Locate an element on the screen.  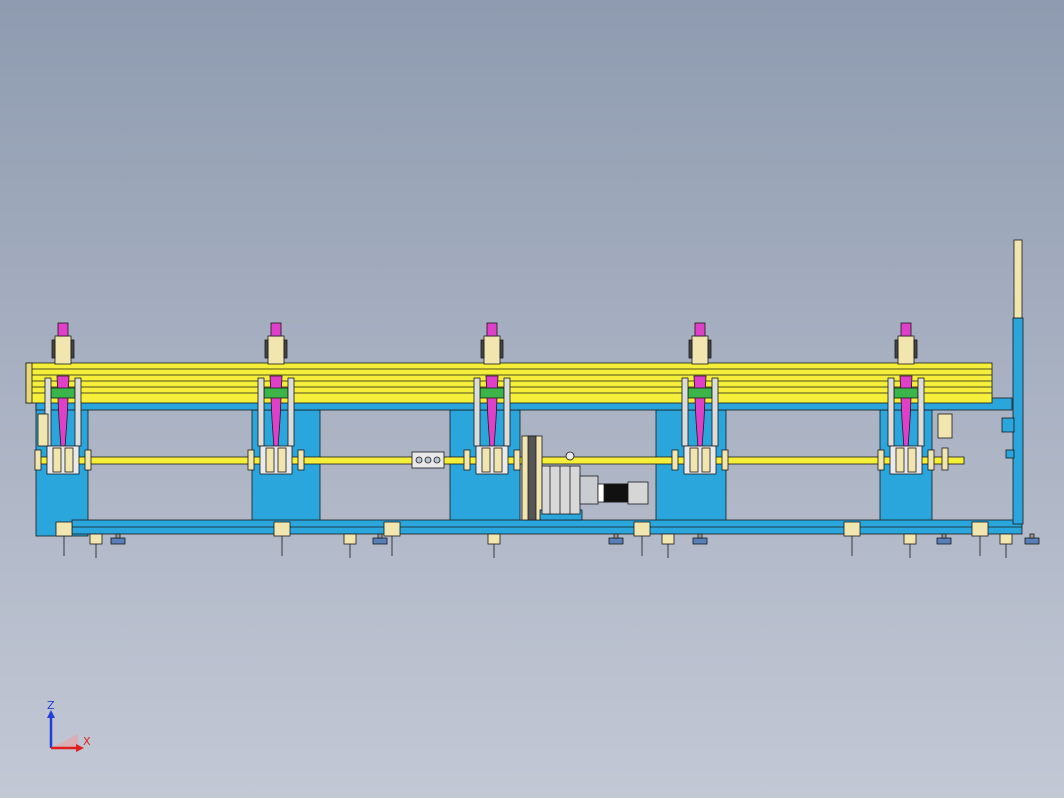
right-column-cap is located at coordinates (1018, 279).